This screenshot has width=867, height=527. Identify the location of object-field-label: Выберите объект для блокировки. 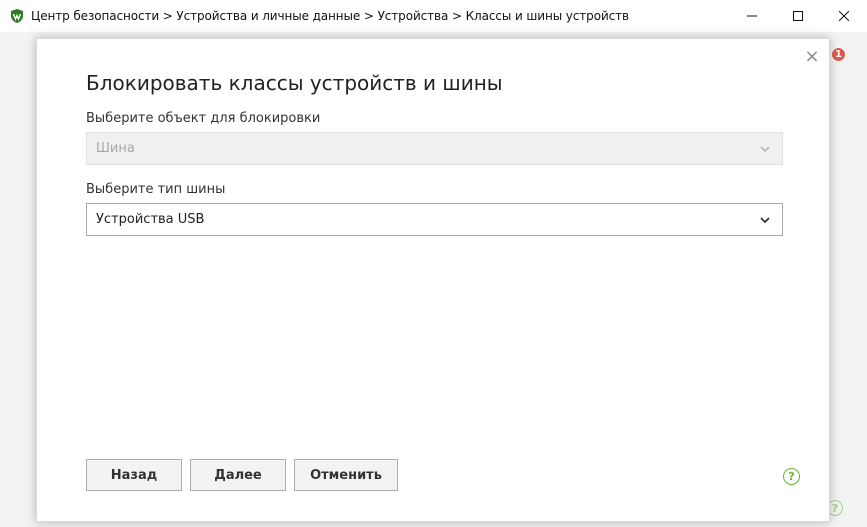
(203, 118).